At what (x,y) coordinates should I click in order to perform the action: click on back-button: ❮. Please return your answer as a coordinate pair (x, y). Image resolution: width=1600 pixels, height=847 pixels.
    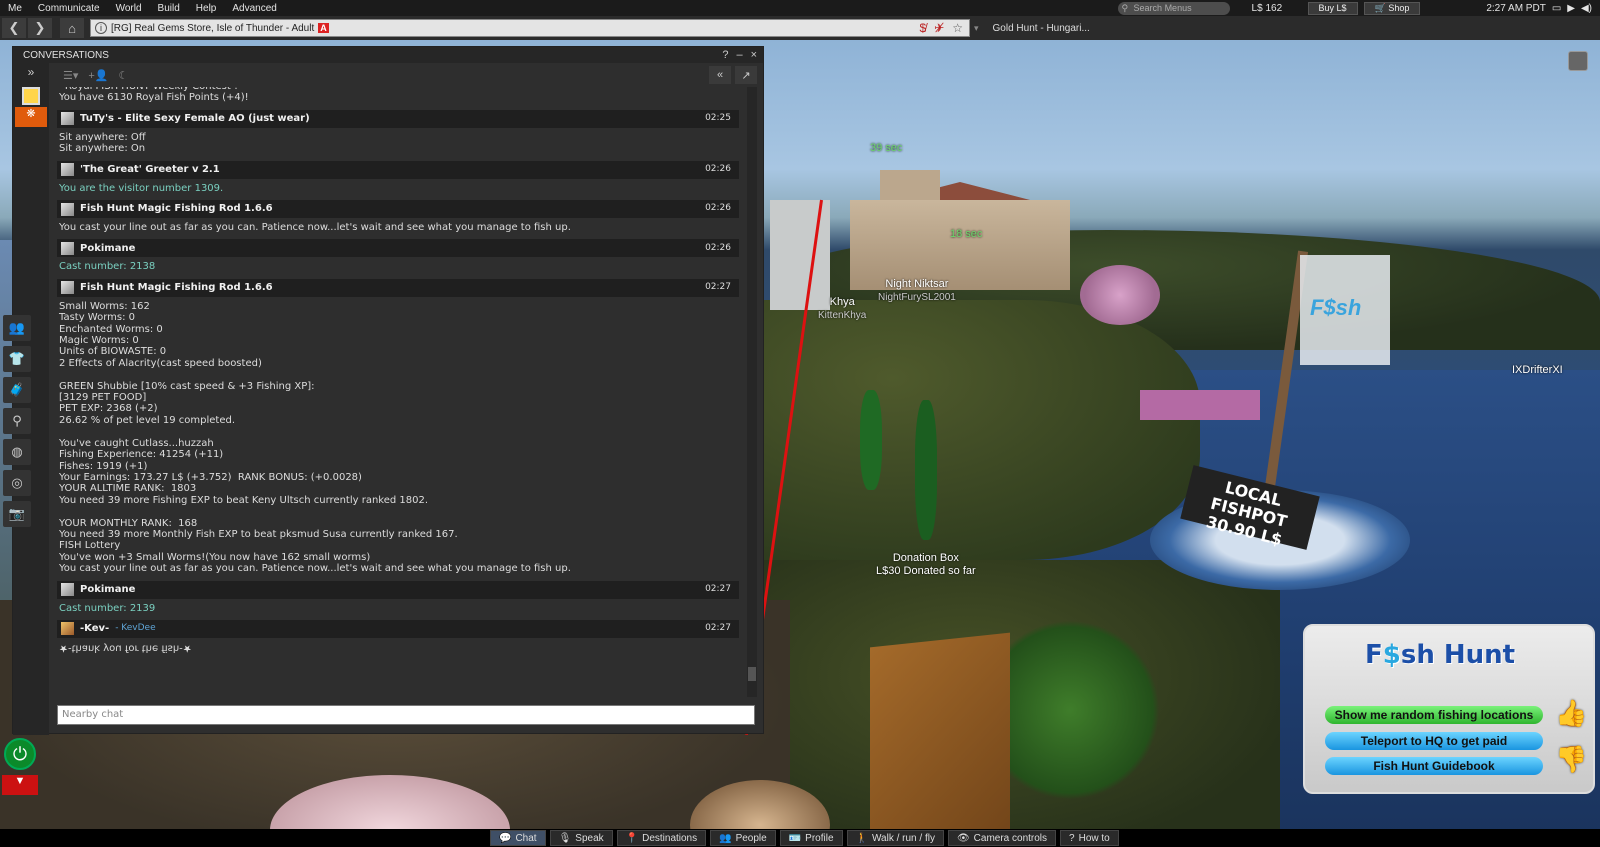
    Looking at the image, I should click on (14, 28).